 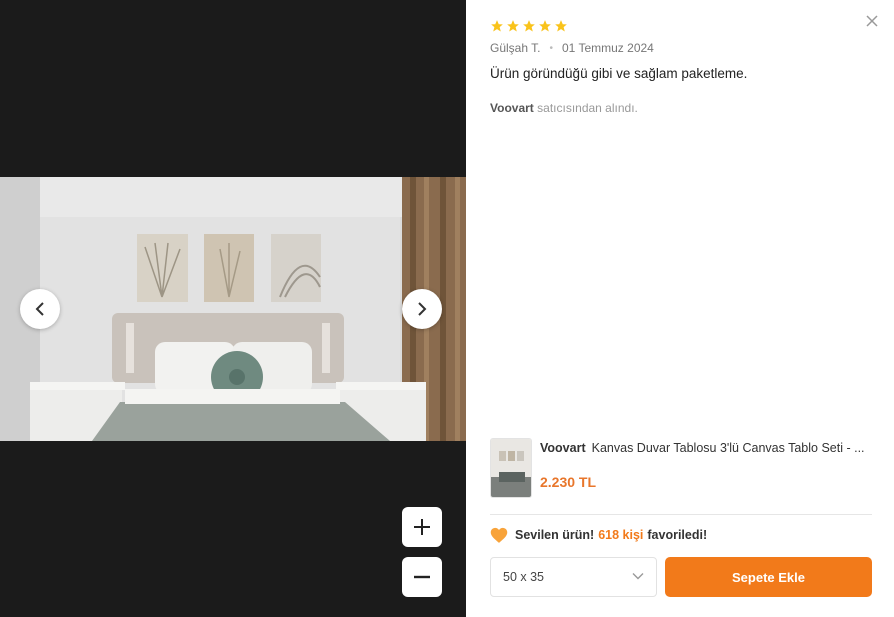 What do you see at coordinates (499, 535) in the screenshot?
I see `heart-icon` at bounding box center [499, 535].